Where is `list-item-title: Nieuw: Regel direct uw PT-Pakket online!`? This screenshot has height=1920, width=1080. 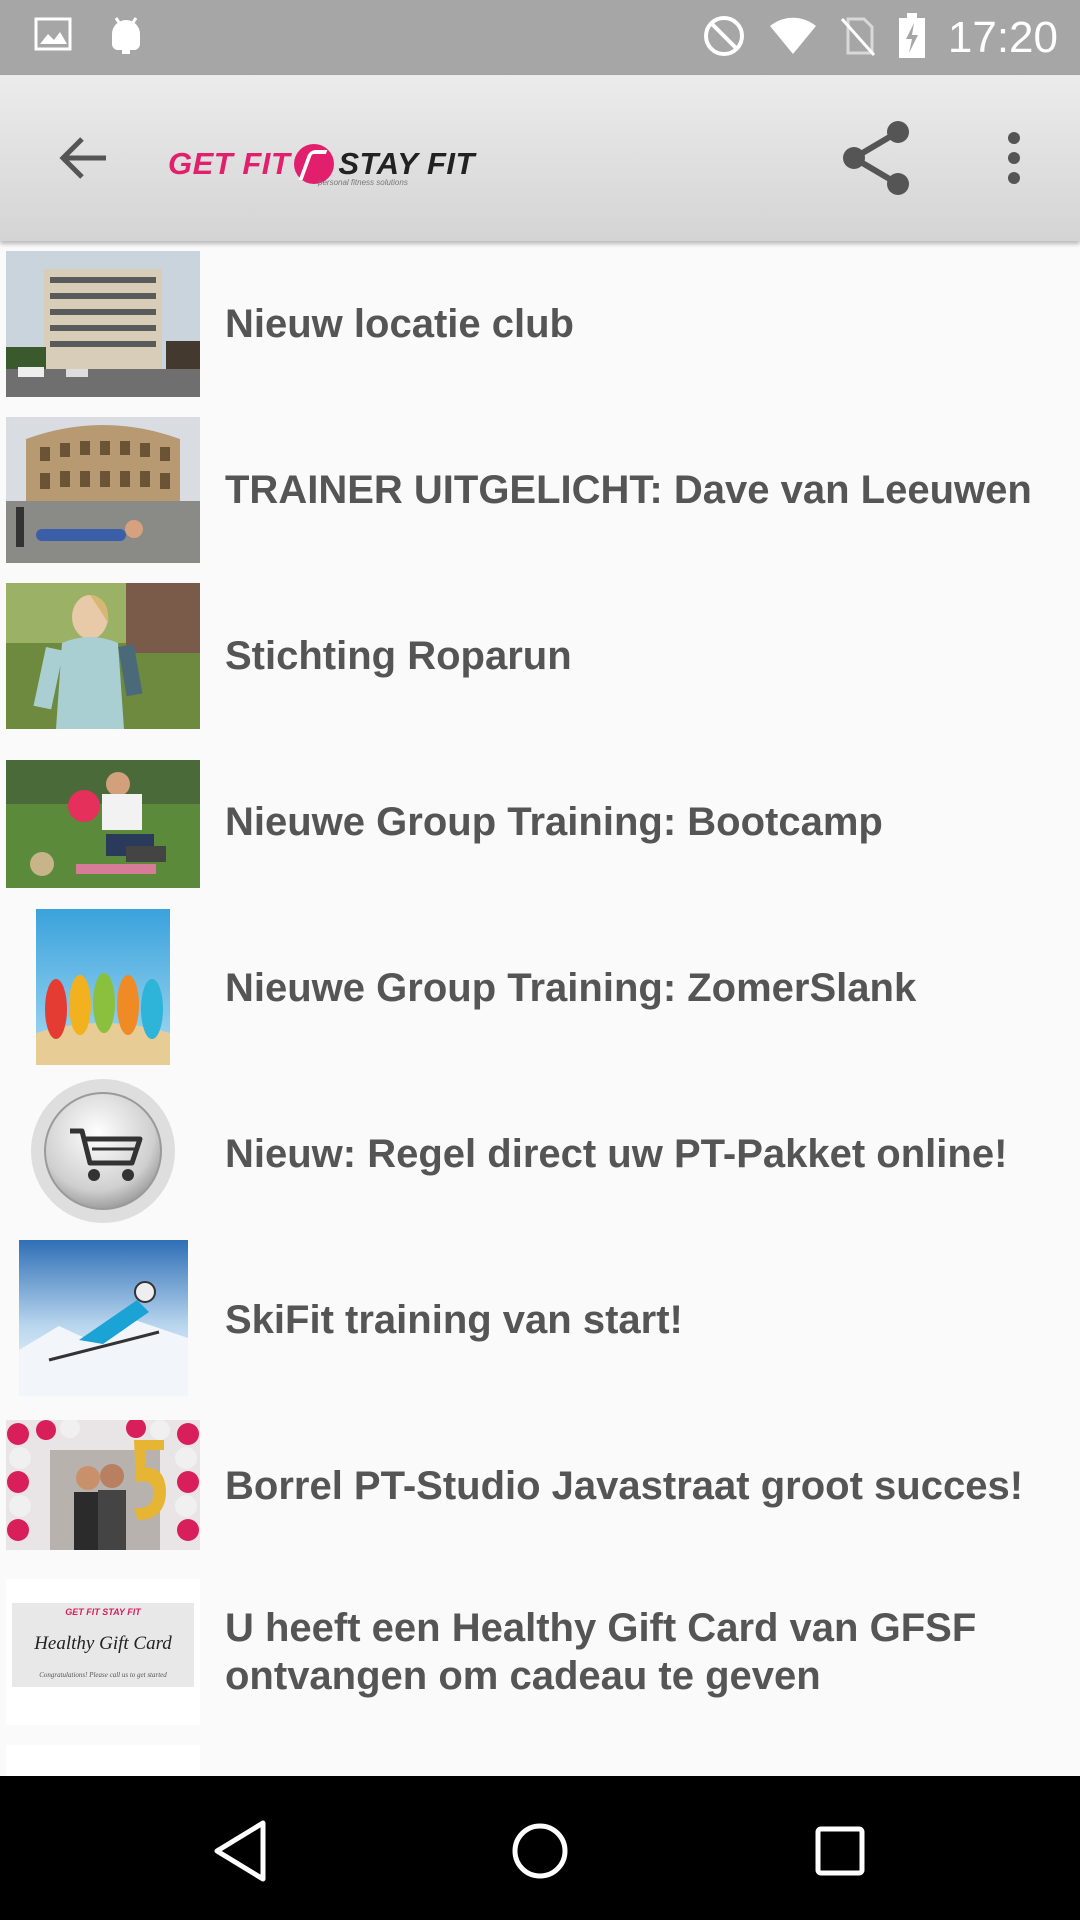
list-item-title: Nieuw: Regel direct uw PT-Pakket online! is located at coordinates (616, 1154).